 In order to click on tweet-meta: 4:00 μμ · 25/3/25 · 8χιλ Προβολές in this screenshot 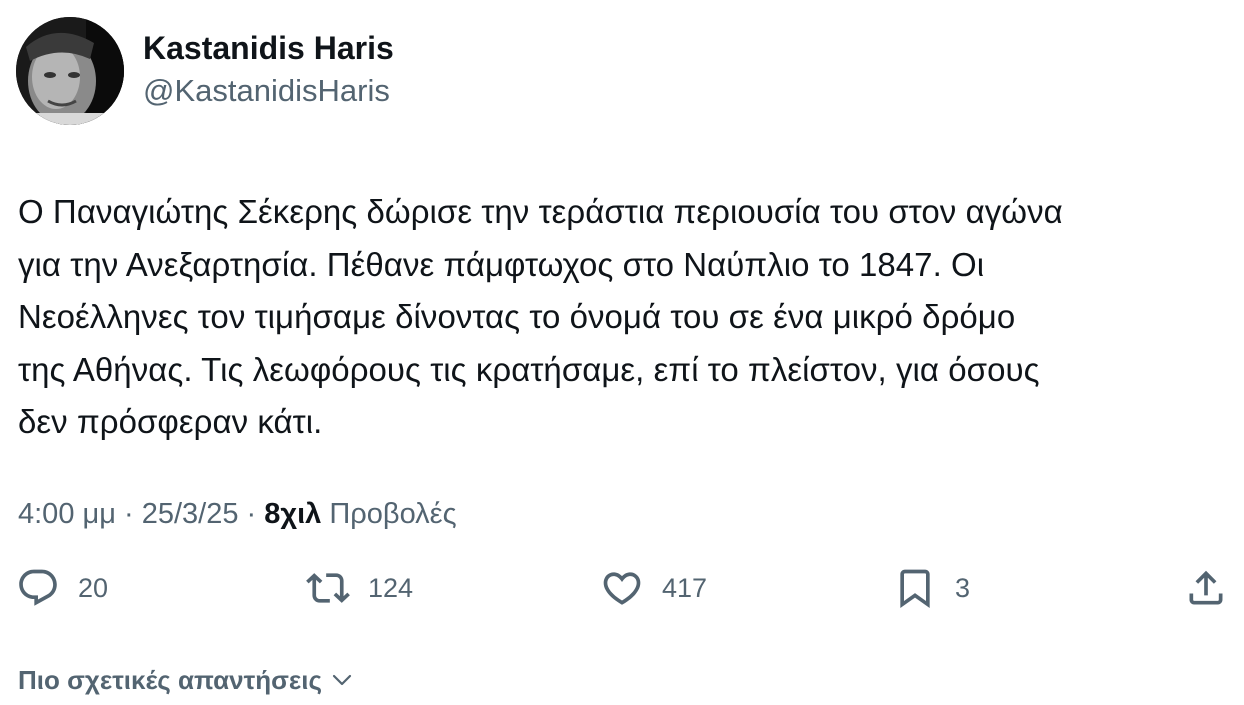, I will do `click(237, 514)`.